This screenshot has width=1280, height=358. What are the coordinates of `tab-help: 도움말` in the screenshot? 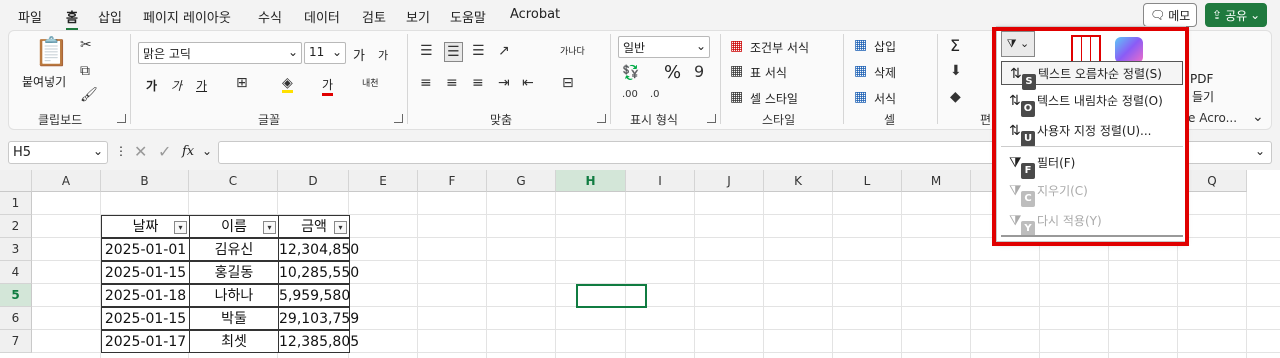 It's located at (468, 16).